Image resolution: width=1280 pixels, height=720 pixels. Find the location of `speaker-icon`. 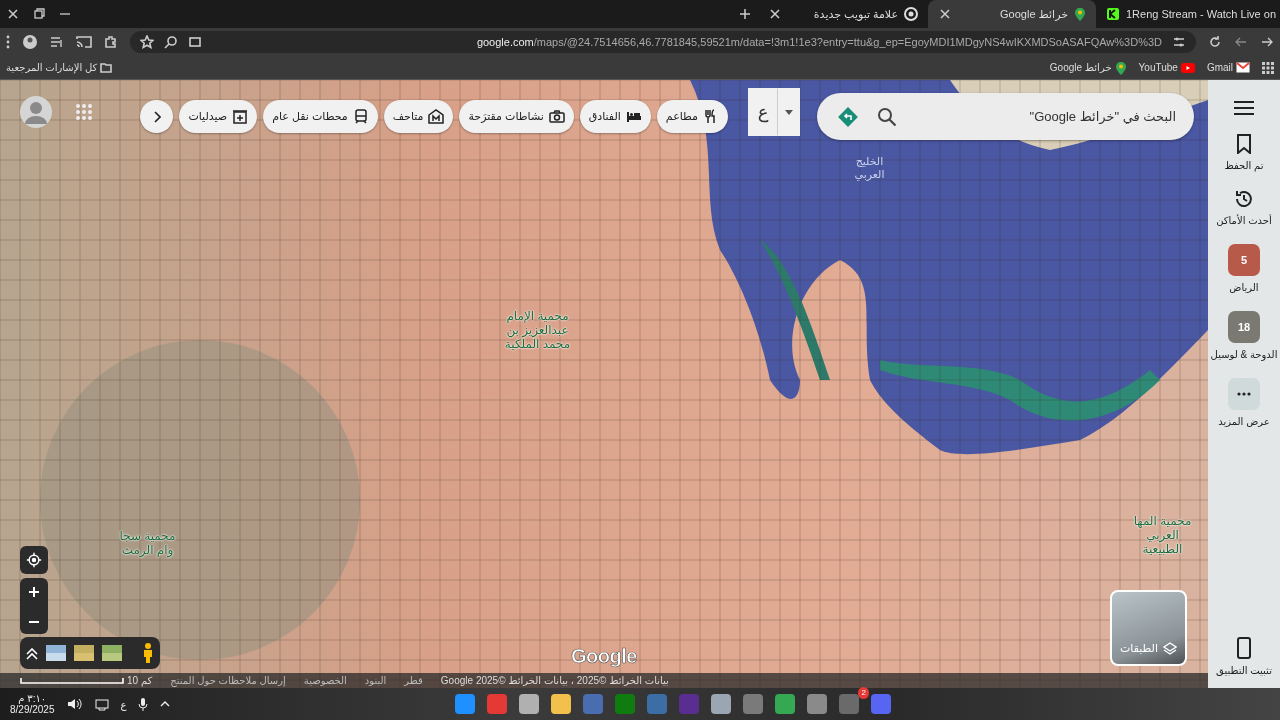

speaker-icon is located at coordinates (74, 704).